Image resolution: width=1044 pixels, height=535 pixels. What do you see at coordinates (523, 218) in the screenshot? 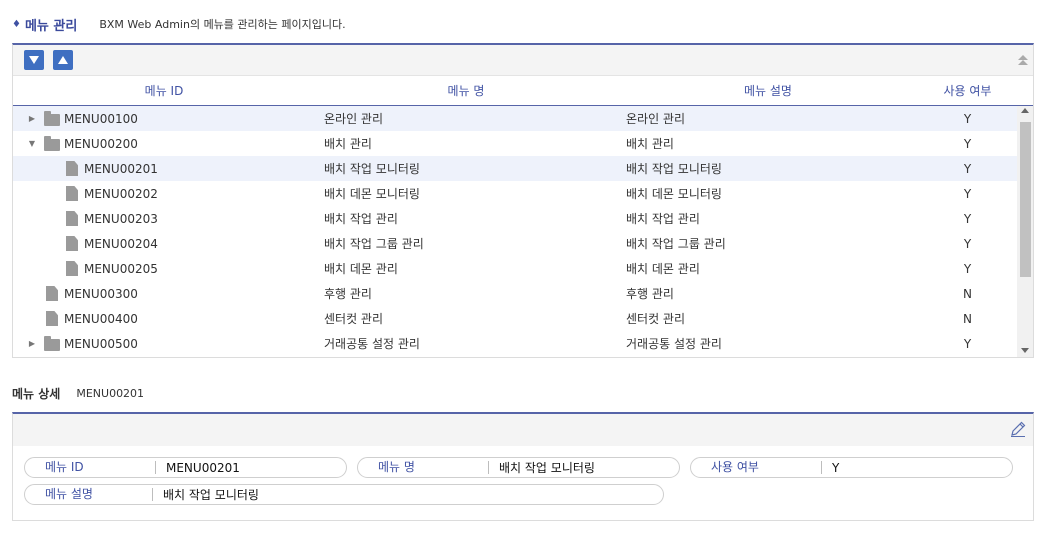
I see `table-row: MENU00203 배치 작업 관리 배치 작업 관리 Y` at bounding box center [523, 218].